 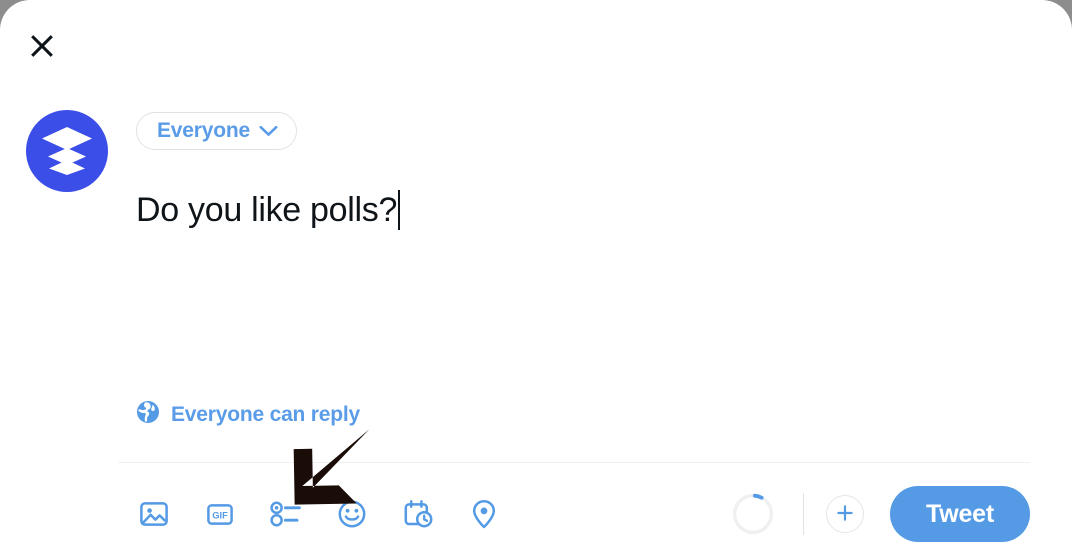 I want to click on text-caret, so click(x=399, y=210).